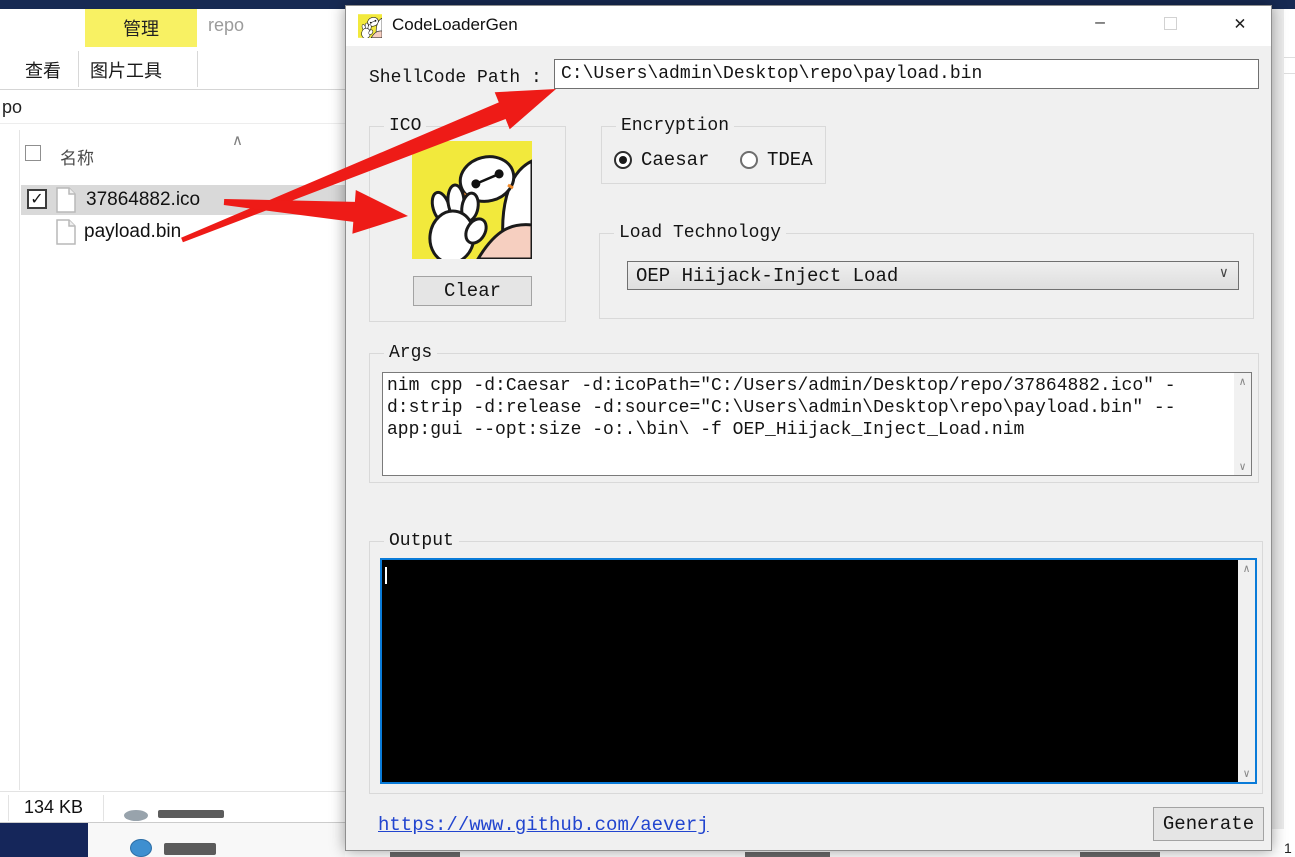  What do you see at coordinates (172, 123) in the screenshot?
I see `address-divider` at bounding box center [172, 123].